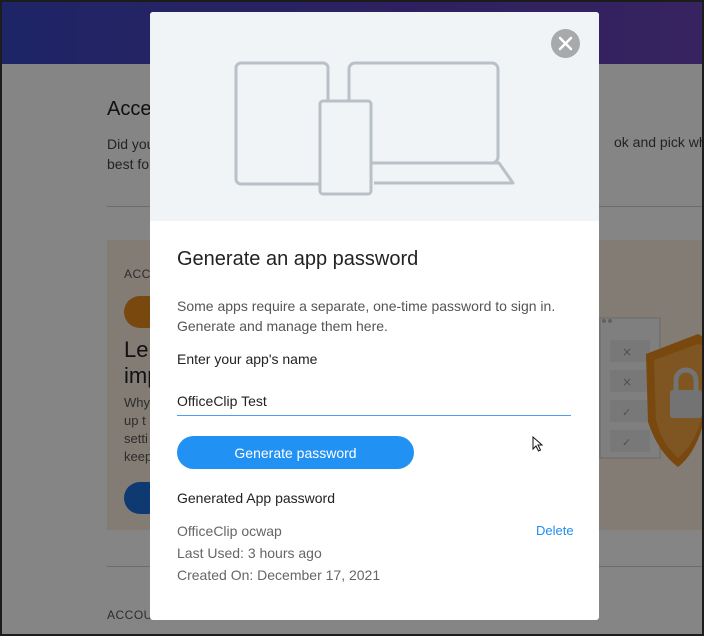  What do you see at coordinates (298, 259) in the screenshot?
I see `dialog-title: Generate an app password` at bounding box center [298, 259].